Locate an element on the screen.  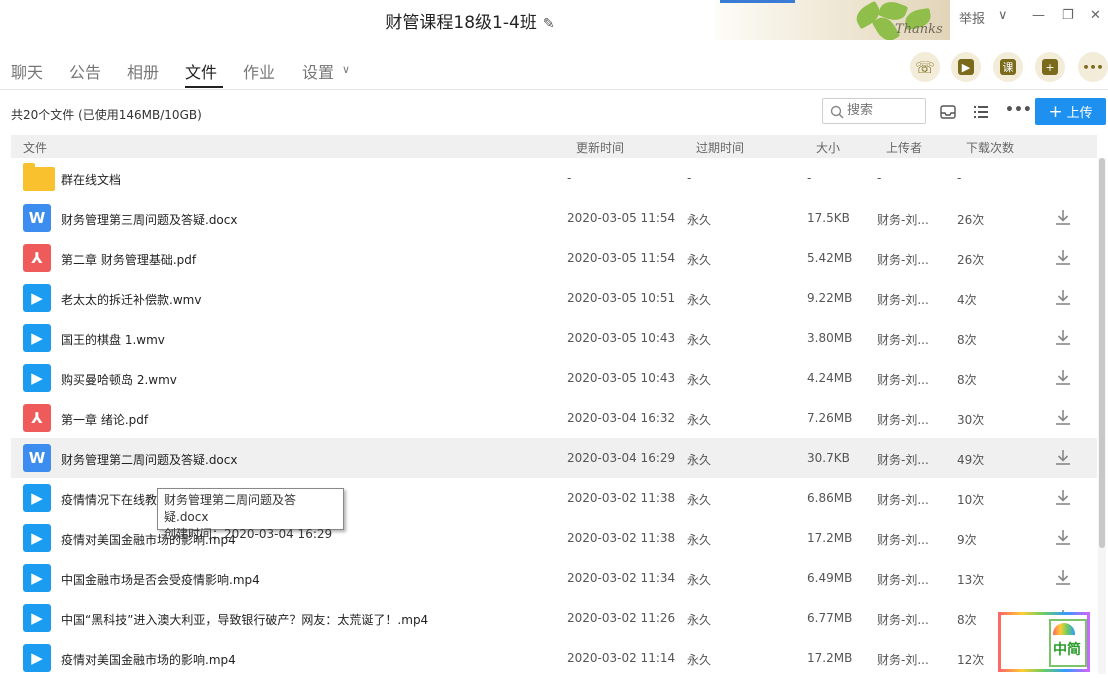
banner-accent is located at coordinates (757, 1).